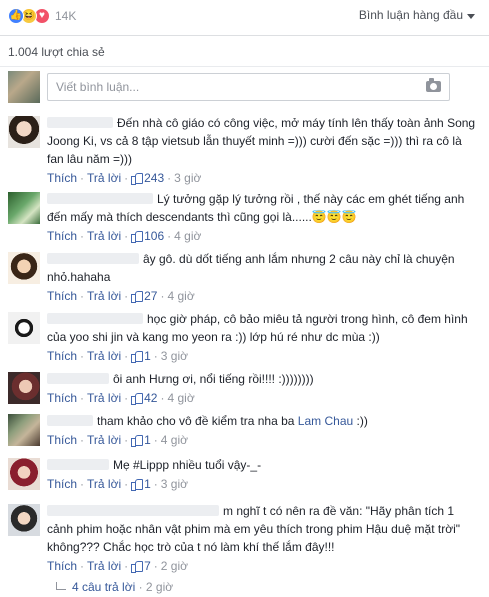 This screenshot has width=489, height=597. What do you see at coordinates (147, 178) in the screenshot?
I see `comment-like-count: 243` at bounding box center [147, 178].